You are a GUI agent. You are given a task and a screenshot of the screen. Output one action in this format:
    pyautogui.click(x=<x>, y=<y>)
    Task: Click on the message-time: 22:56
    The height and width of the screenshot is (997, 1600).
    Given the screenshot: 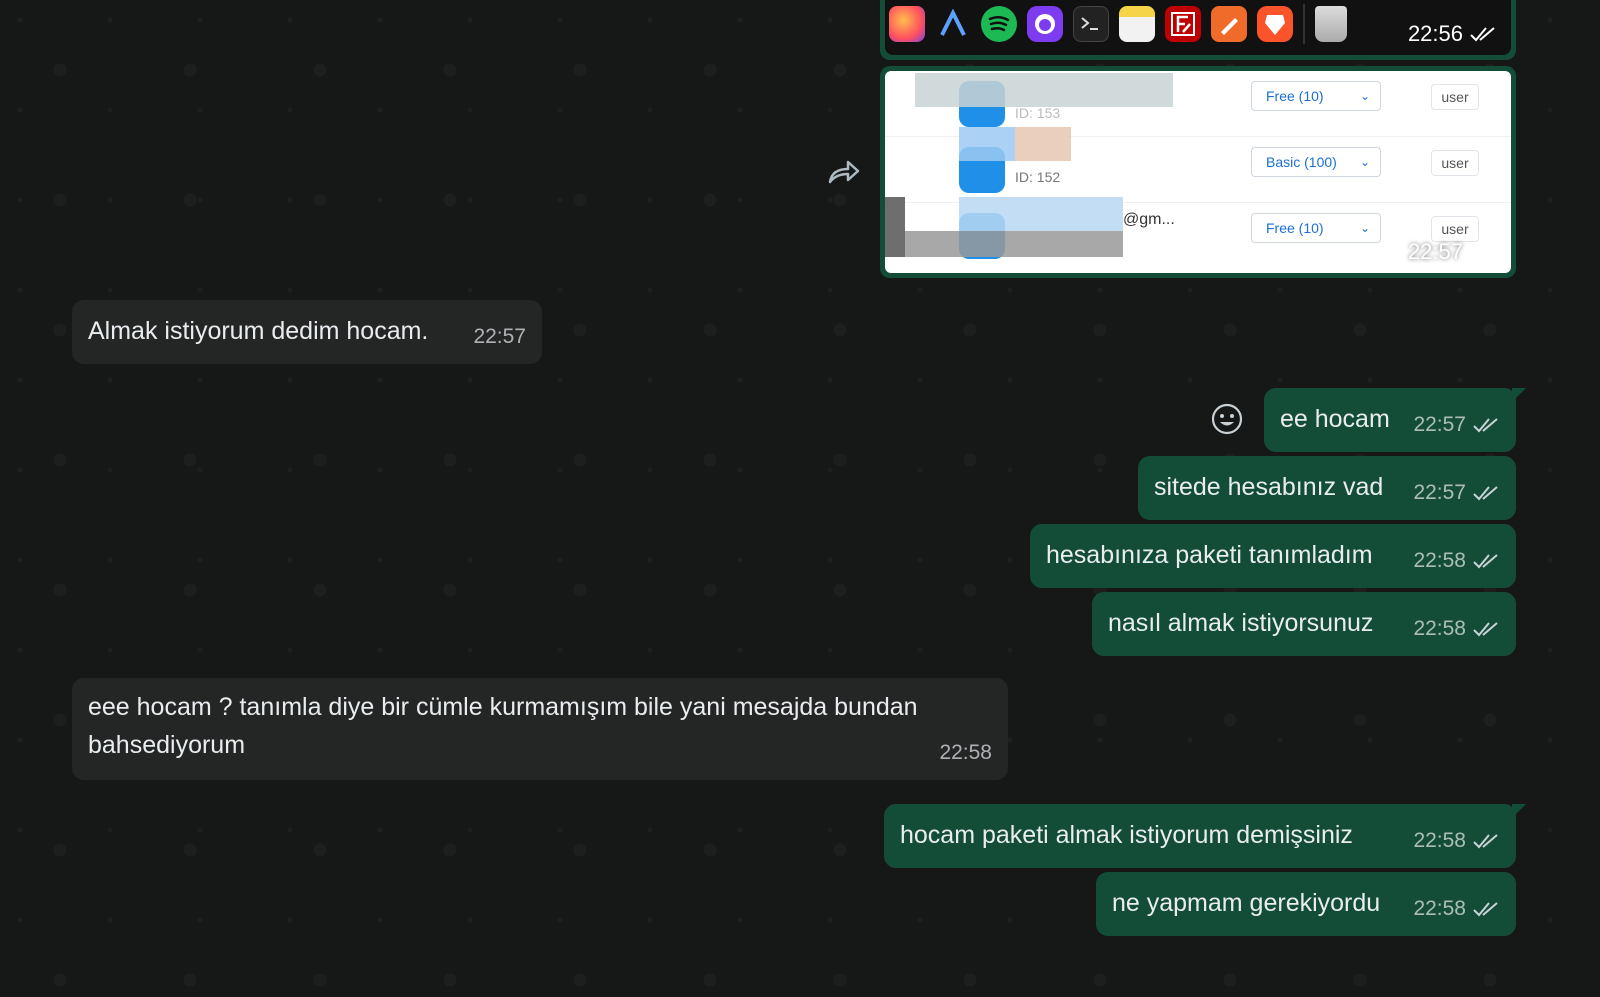 What is the action you would take?
    pyautogui.click(x=1435, y=33)
    